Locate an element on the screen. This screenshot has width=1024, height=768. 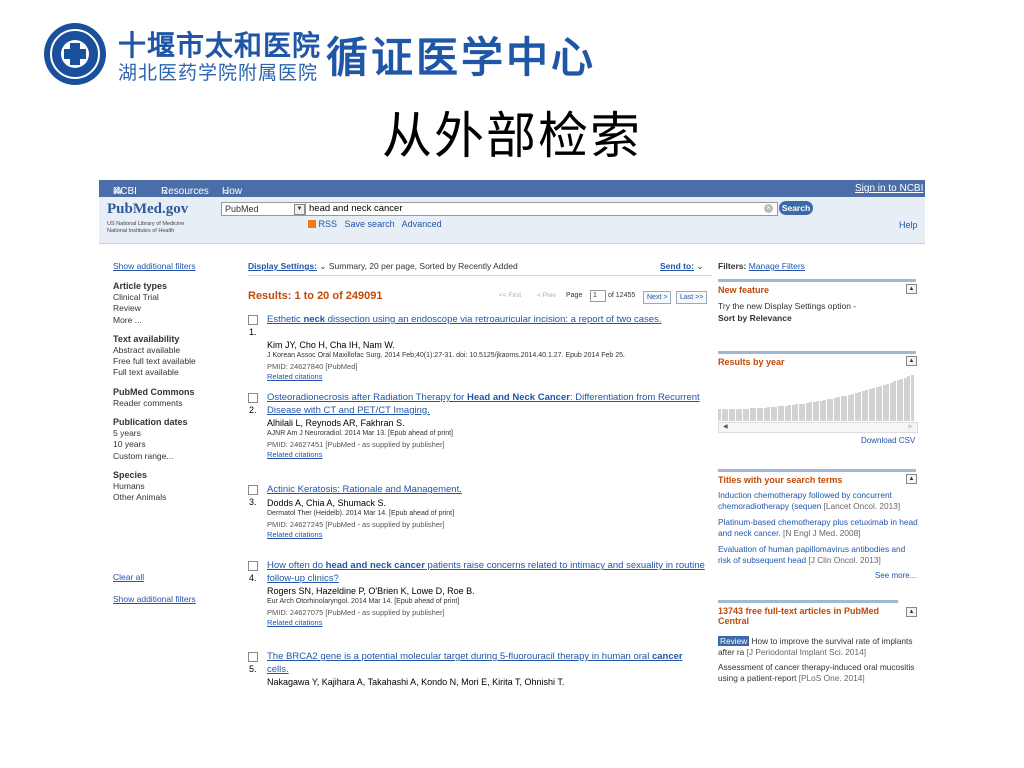
advanced-link: Advanced is located at coordinates (422, 224).